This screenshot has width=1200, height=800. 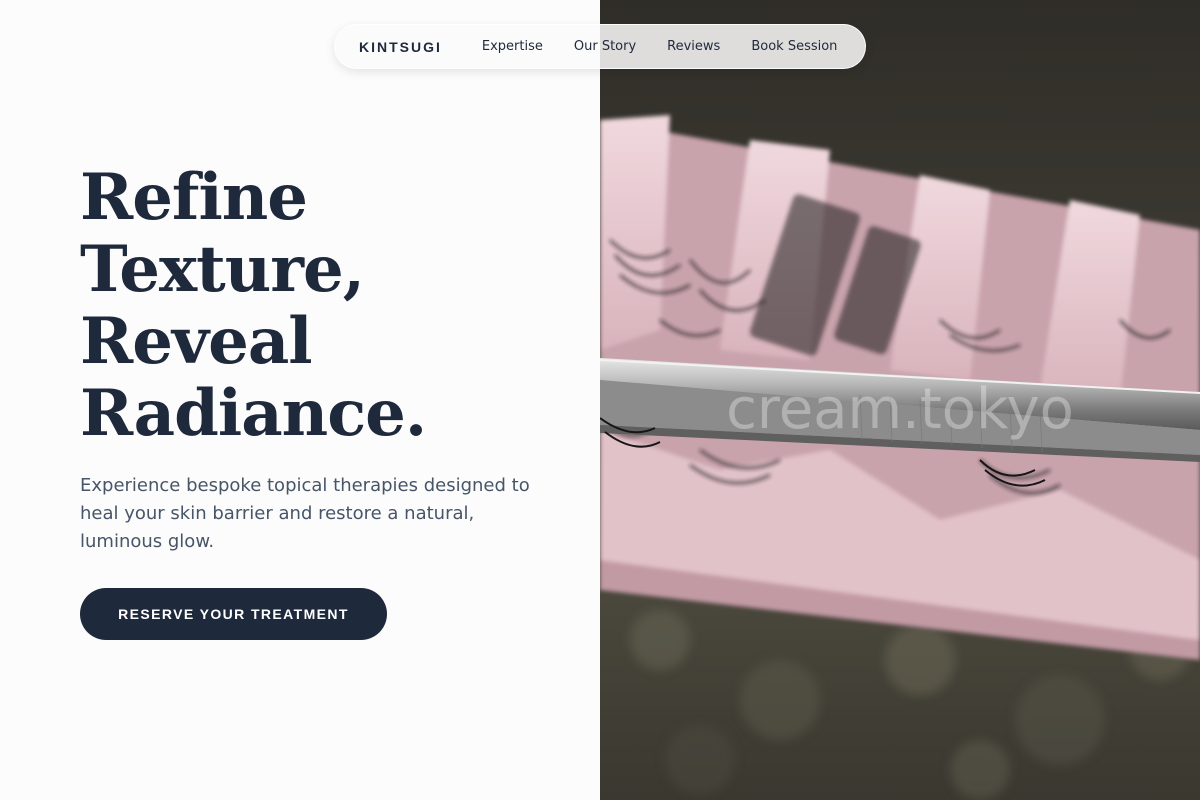 What do you see at coordinates (196, 341) in the screenshot?
I see `hero-title-line: Reveal` at bounding box center [196, 341].